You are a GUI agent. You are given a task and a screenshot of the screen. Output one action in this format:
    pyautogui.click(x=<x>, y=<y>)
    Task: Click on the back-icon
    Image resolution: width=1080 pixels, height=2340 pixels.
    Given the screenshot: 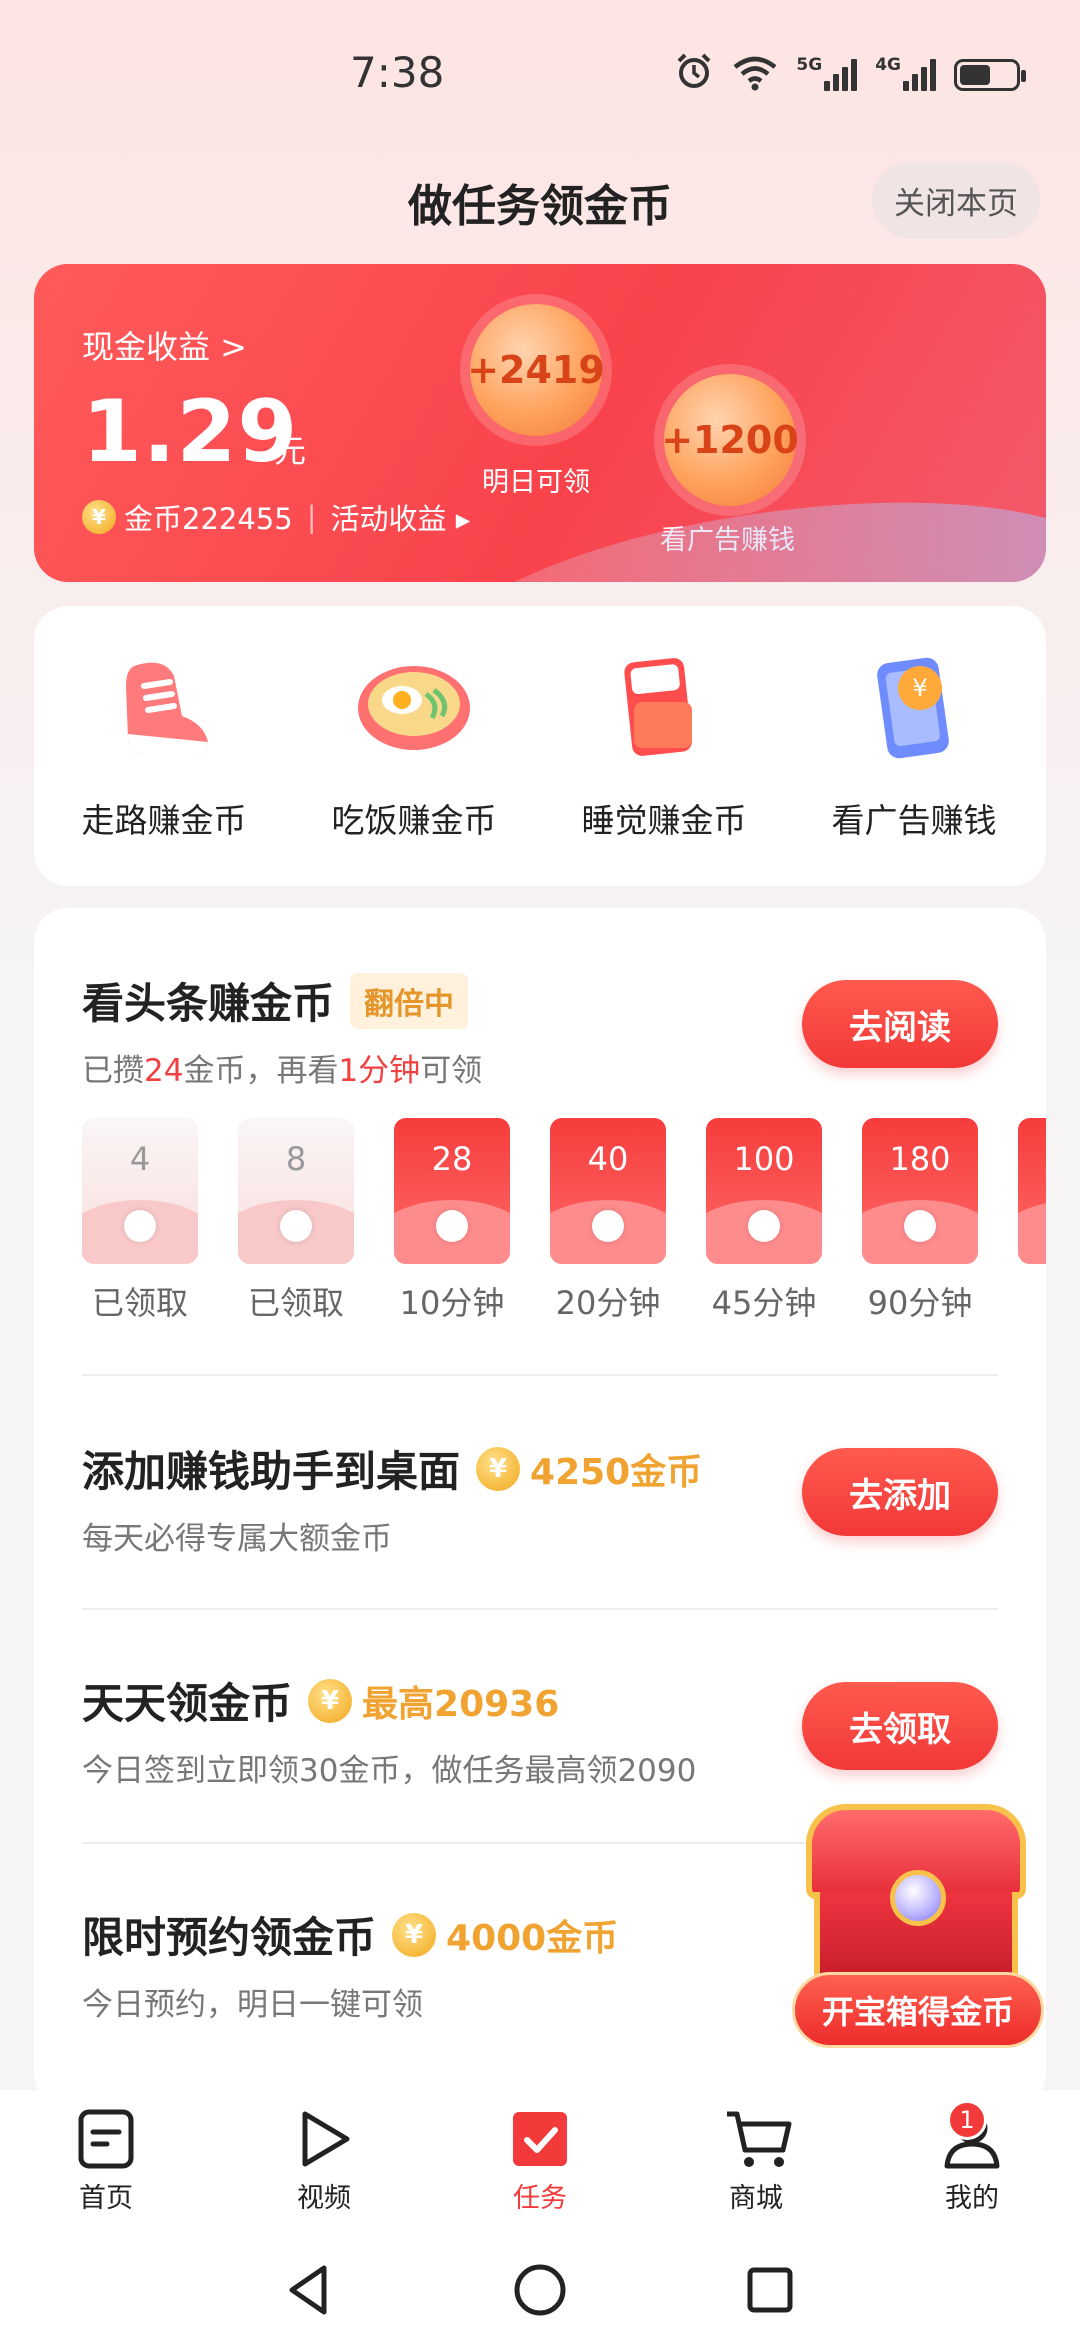 What is the action you would take?
    pyautogui.click(x=310, y=2290)
    